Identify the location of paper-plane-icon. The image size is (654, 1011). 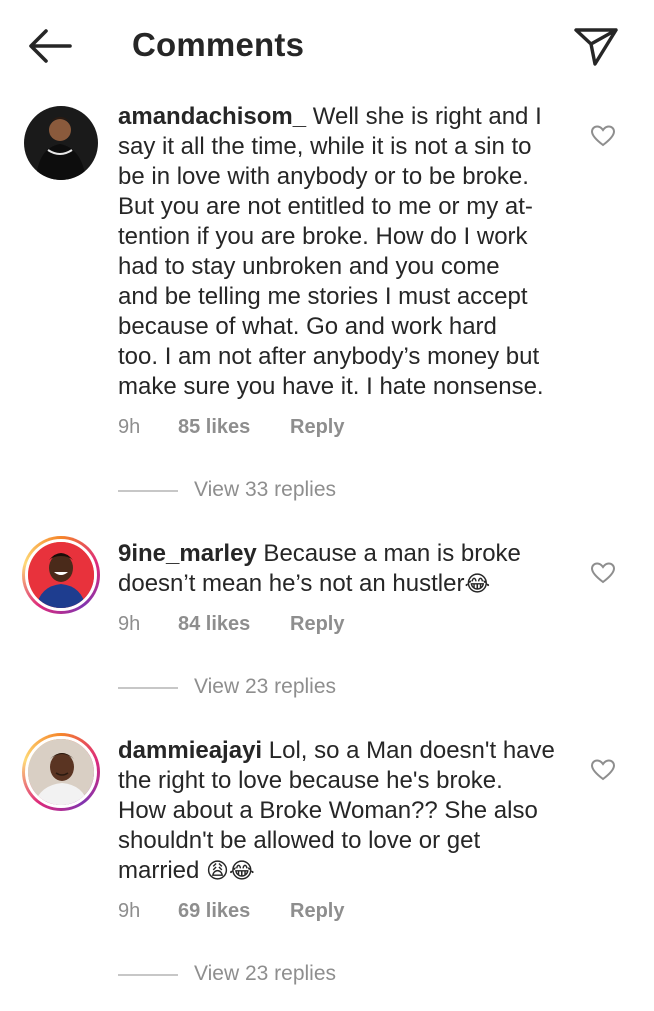
(596, 47).